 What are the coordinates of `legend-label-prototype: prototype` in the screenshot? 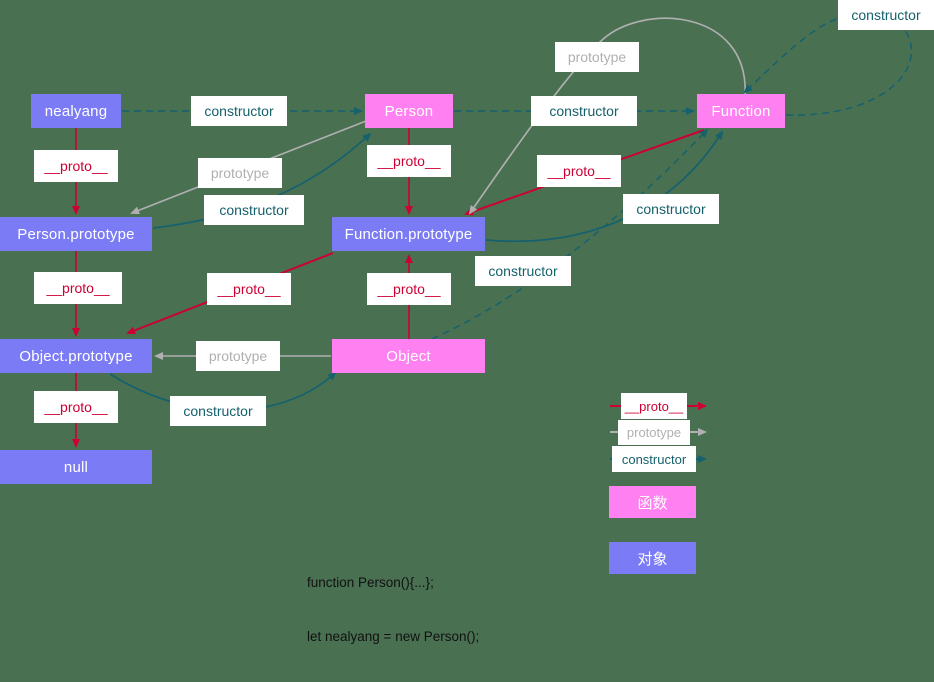 It's located at (654, 432).